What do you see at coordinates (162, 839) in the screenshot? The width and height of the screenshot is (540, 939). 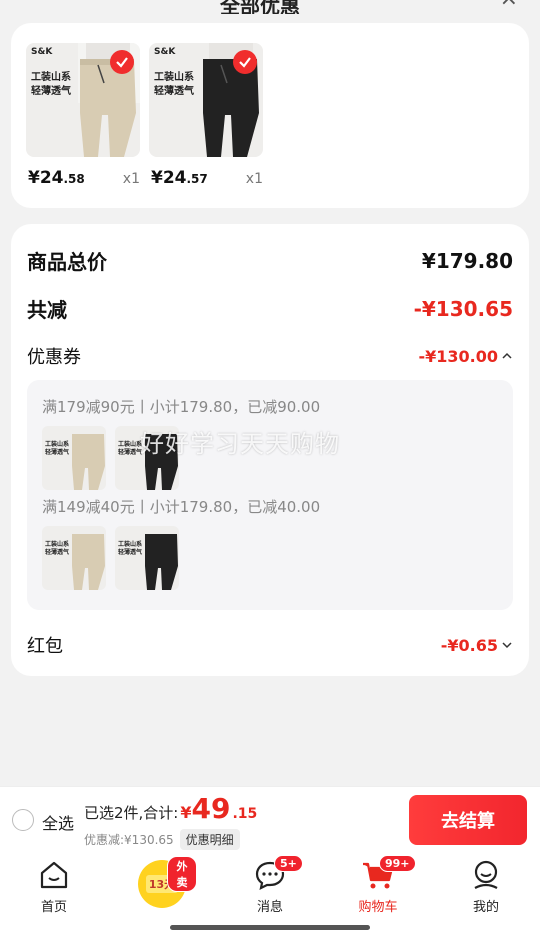 I see `discount-summary: 优惠减:¥130.65 优惠明细` at bounding box center [162, 839].